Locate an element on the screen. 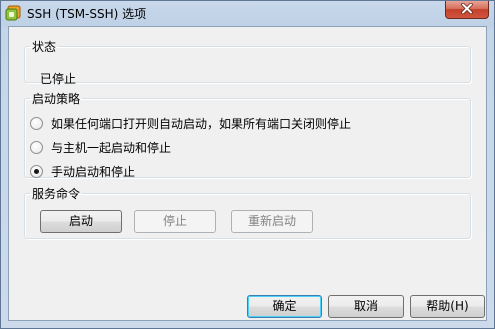  status-group-legend: 状态 is located at coordinates (44, 47).